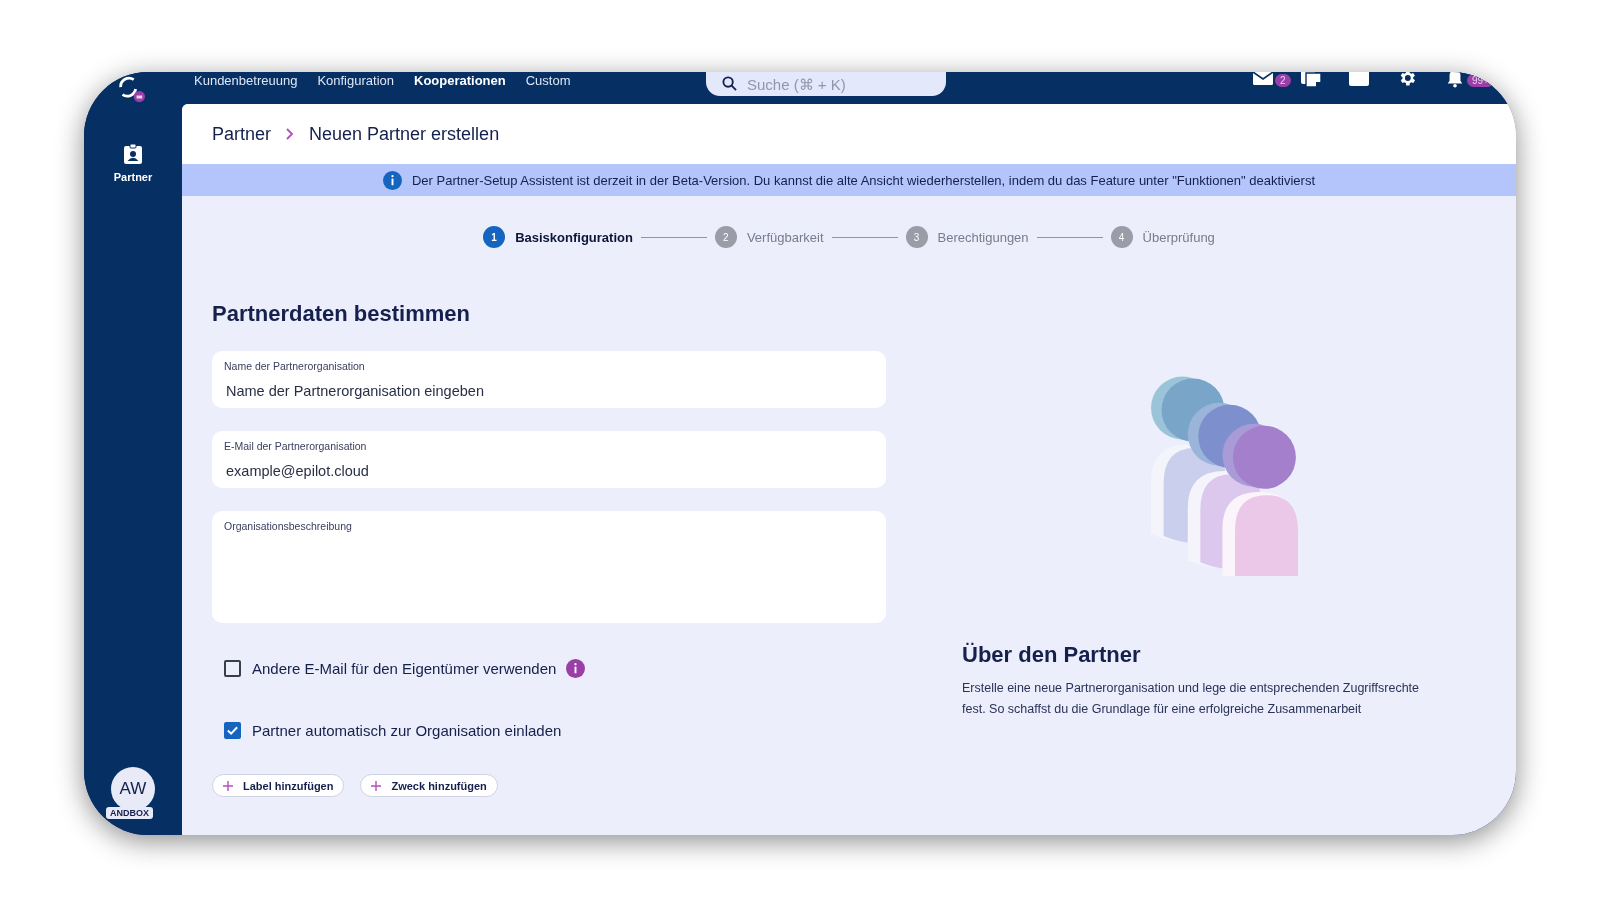 The image size is (1600, 910). Describe the element at coordinates (558, 237) in the screenshot. I see `stepper-step: 1 Basiskonfiguration` at that location.